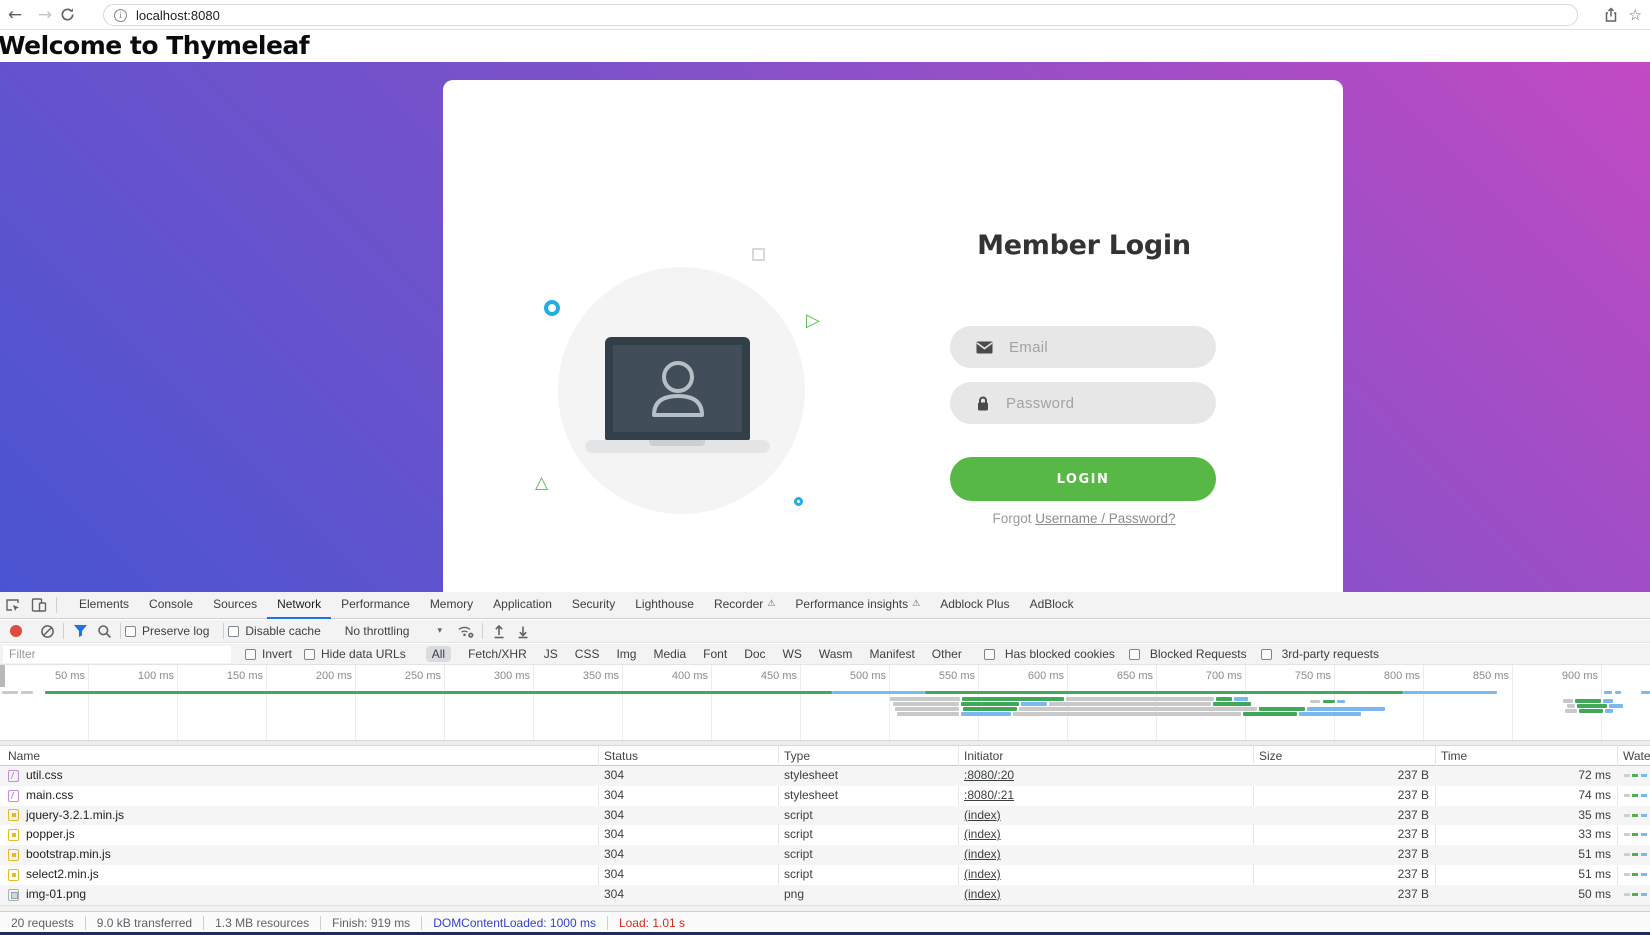  What do you see at coordinates (754, 654) in the screenshot?
I see `request-type-filter: Doc` at bounding box center [754, 654].